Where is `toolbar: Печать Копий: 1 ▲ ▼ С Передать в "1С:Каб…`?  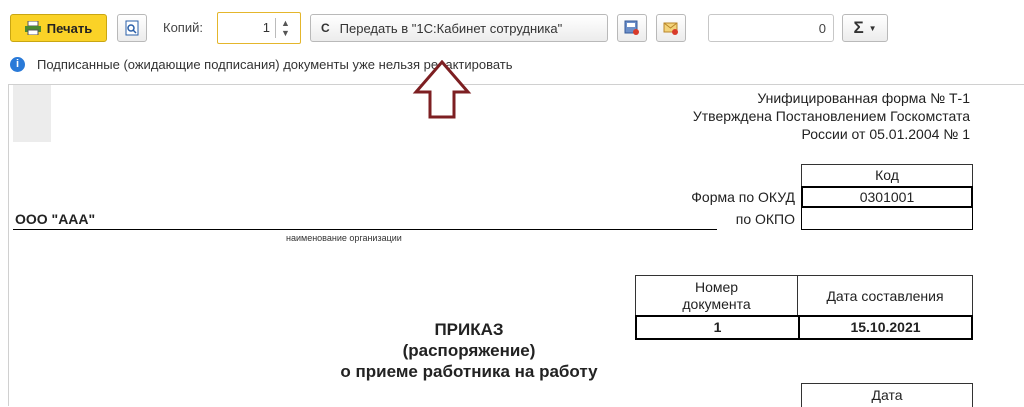
toolbar: Печать Копий: 1 ▲ ▼ С Передать в "1С:Каб… is located at coordinates (512, 27).